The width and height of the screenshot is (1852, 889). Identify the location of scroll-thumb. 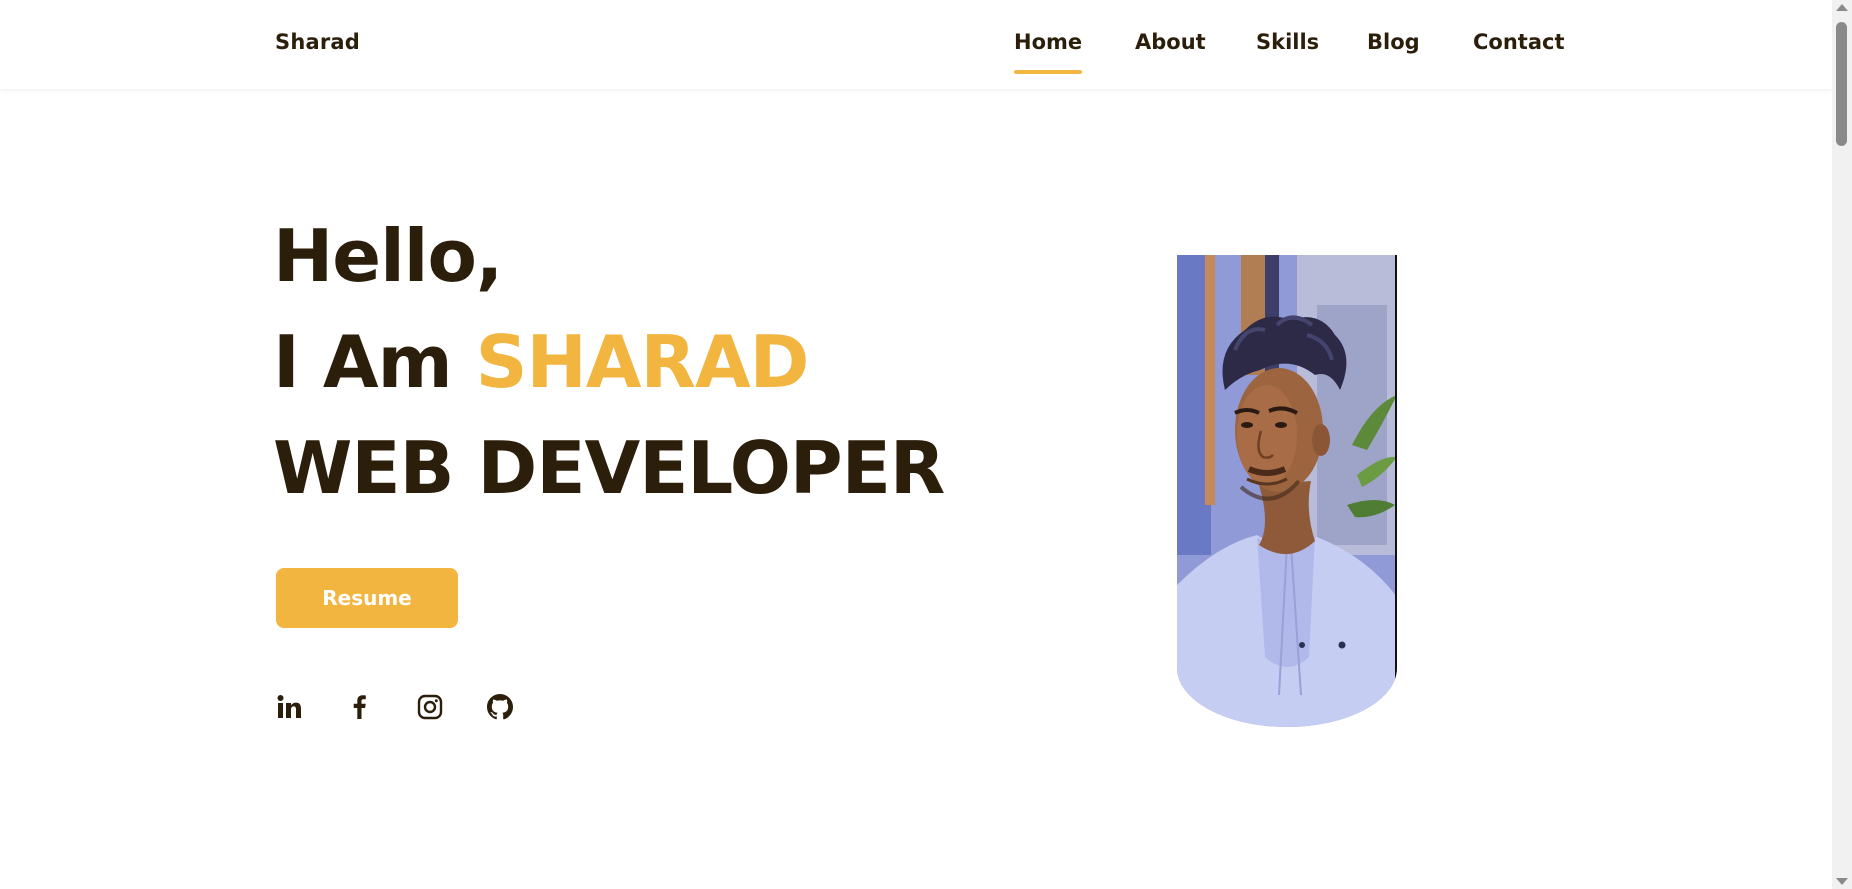
(1841, 84).